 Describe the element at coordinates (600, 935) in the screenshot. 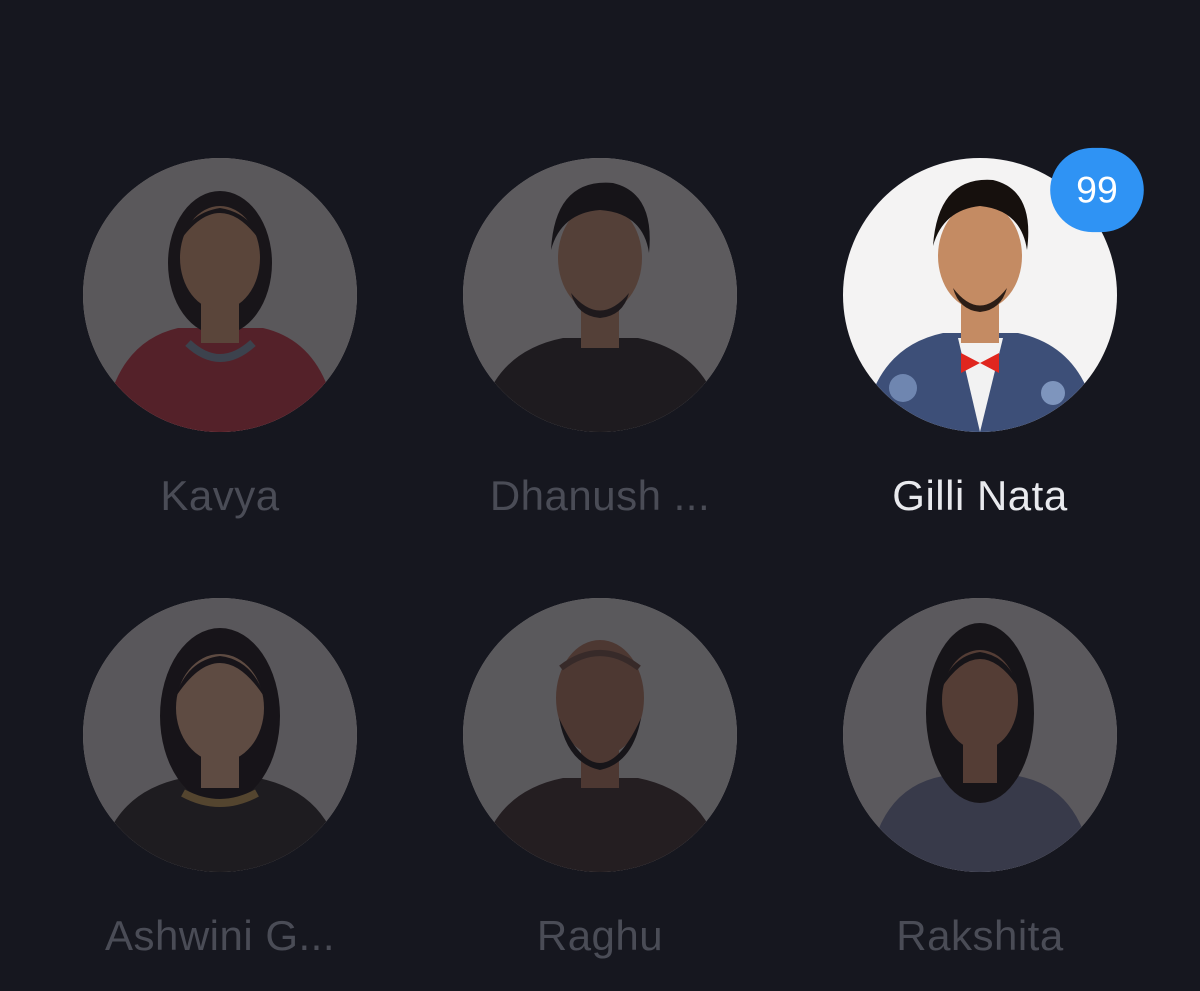

I see `contestant-name: Raghu` at that location.